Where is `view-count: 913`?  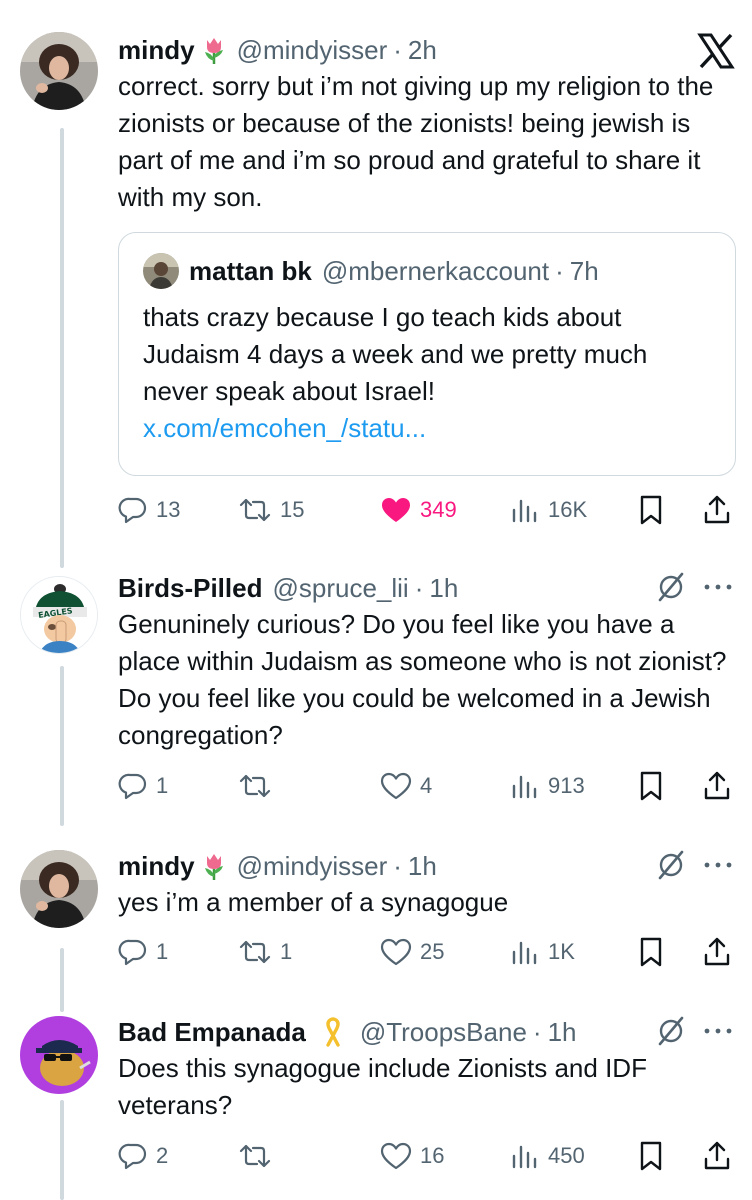 view-count: 913 is located at coordinates (566, 785).